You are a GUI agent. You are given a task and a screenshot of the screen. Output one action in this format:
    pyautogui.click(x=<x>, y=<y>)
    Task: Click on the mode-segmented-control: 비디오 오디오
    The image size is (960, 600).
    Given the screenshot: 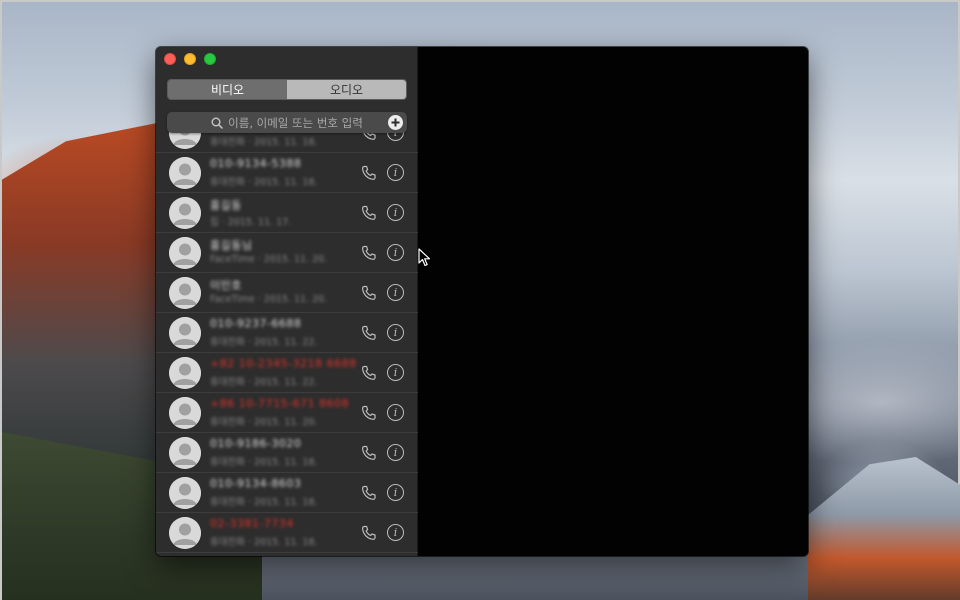 What is the action you would take?
    pyautogui.click(x=287, y=89)
    